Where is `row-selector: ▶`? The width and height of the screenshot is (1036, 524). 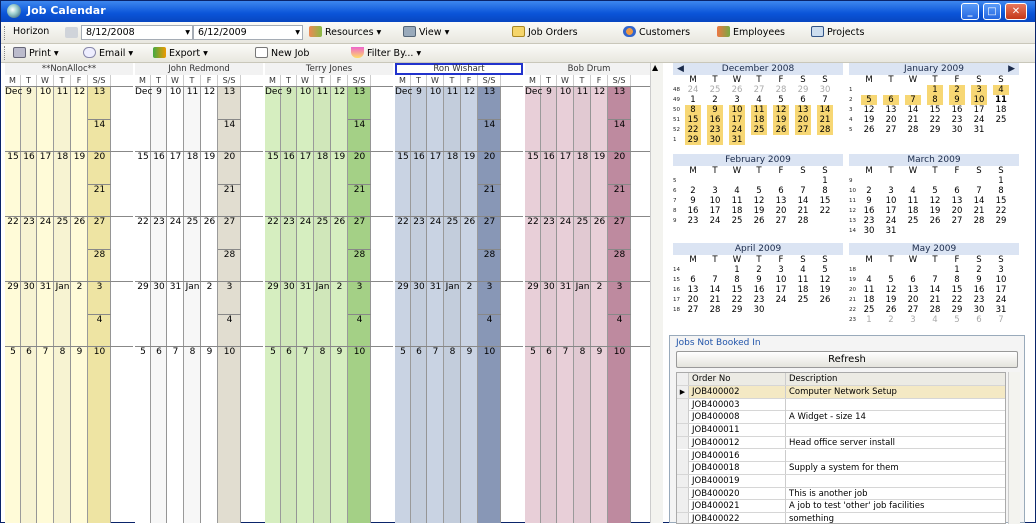 row-selector: ▶ is located at coordinates (683, 392).